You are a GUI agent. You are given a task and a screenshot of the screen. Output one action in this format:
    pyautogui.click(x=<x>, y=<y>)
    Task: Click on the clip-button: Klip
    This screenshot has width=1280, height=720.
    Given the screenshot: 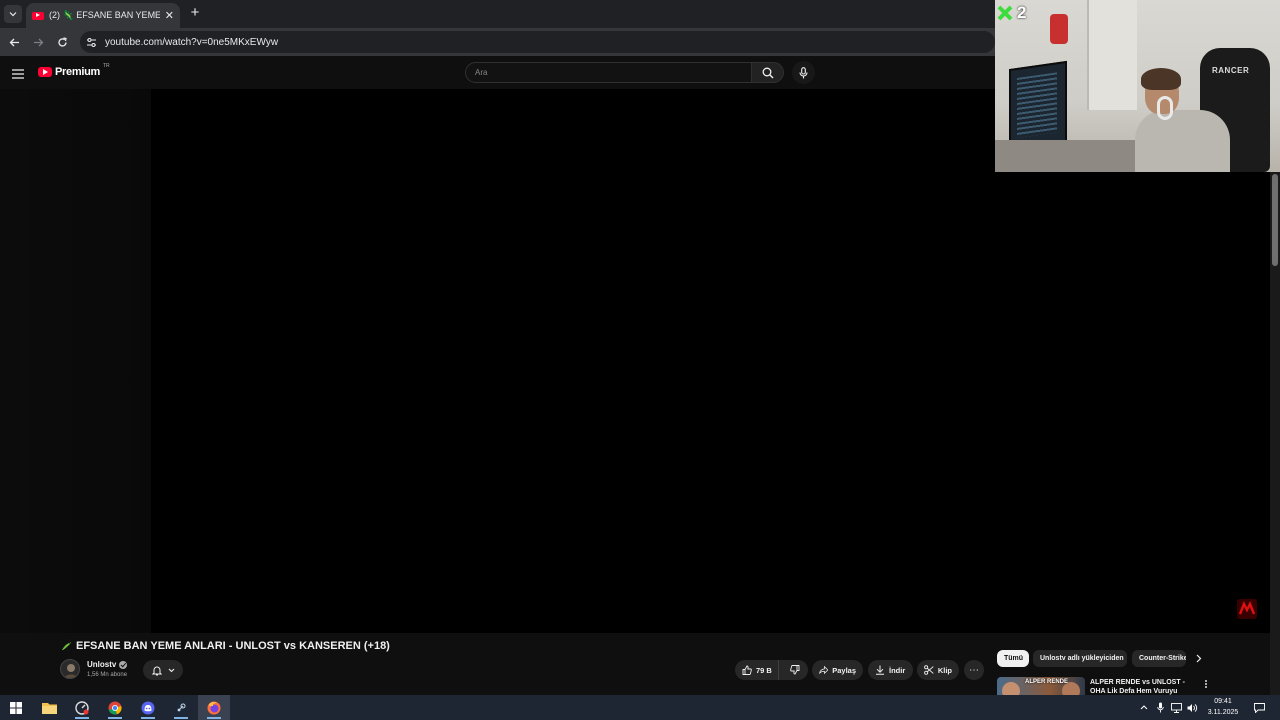 What is the action you would take?
    pyautogui.click(x=938, y=670)
    